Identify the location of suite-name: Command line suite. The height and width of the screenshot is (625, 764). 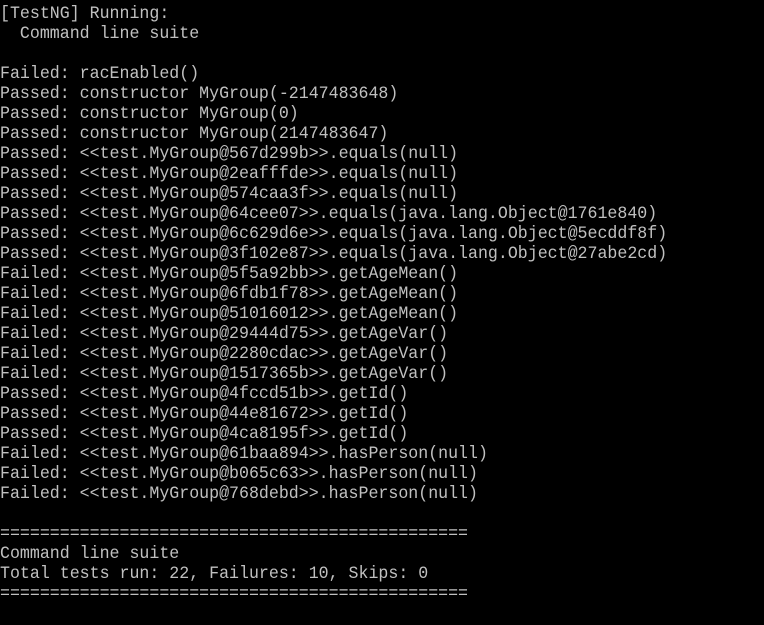
(90, 553).